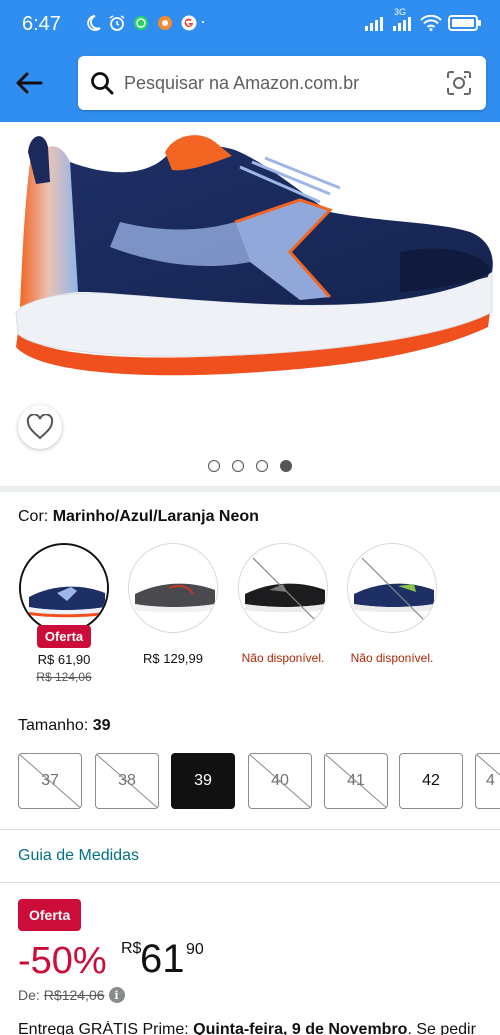  I want to click on size-option-42: 42, so click(431, 781).